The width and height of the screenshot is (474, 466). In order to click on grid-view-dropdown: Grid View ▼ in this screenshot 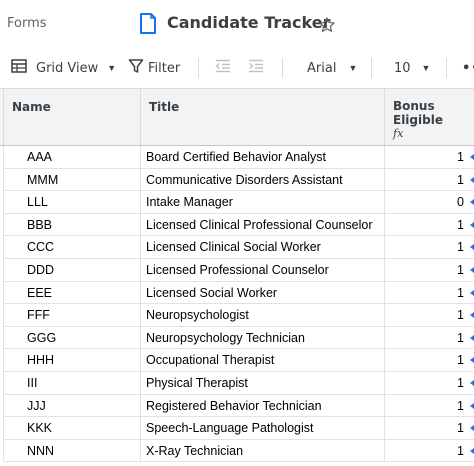, I will do `click(63, 68)`.